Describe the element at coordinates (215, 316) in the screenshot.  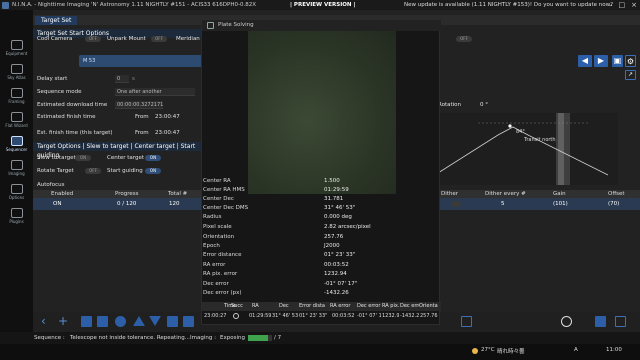
I see `cell-time: 23:00:27` at that location.